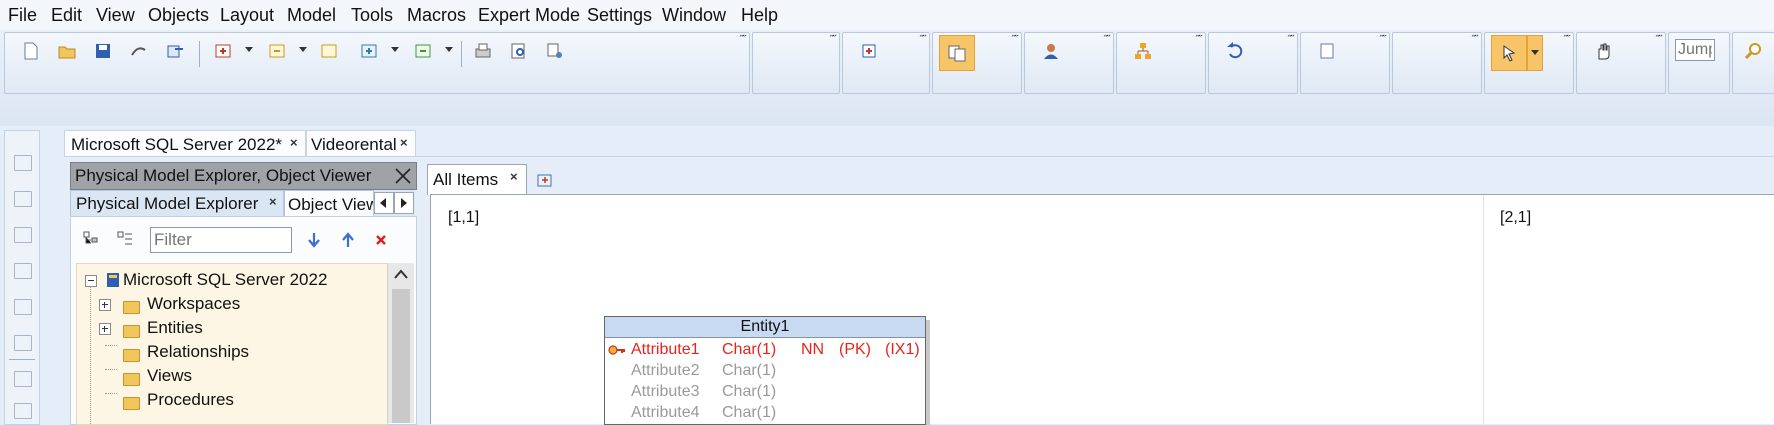  What do you see at coordinates (330, 52) in the screenshot?
I see `add-folder-icon` at bounding box center [330, 52].